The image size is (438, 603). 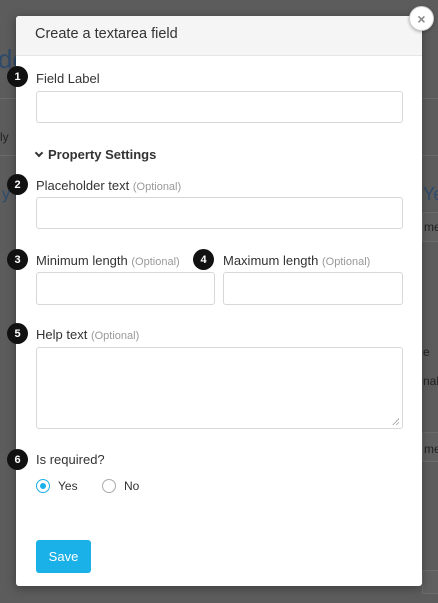 What do you see at coordinates (120, 486) in the screenshot?
I see `is-required-no-radio: No` at bounding box center [120, 486].